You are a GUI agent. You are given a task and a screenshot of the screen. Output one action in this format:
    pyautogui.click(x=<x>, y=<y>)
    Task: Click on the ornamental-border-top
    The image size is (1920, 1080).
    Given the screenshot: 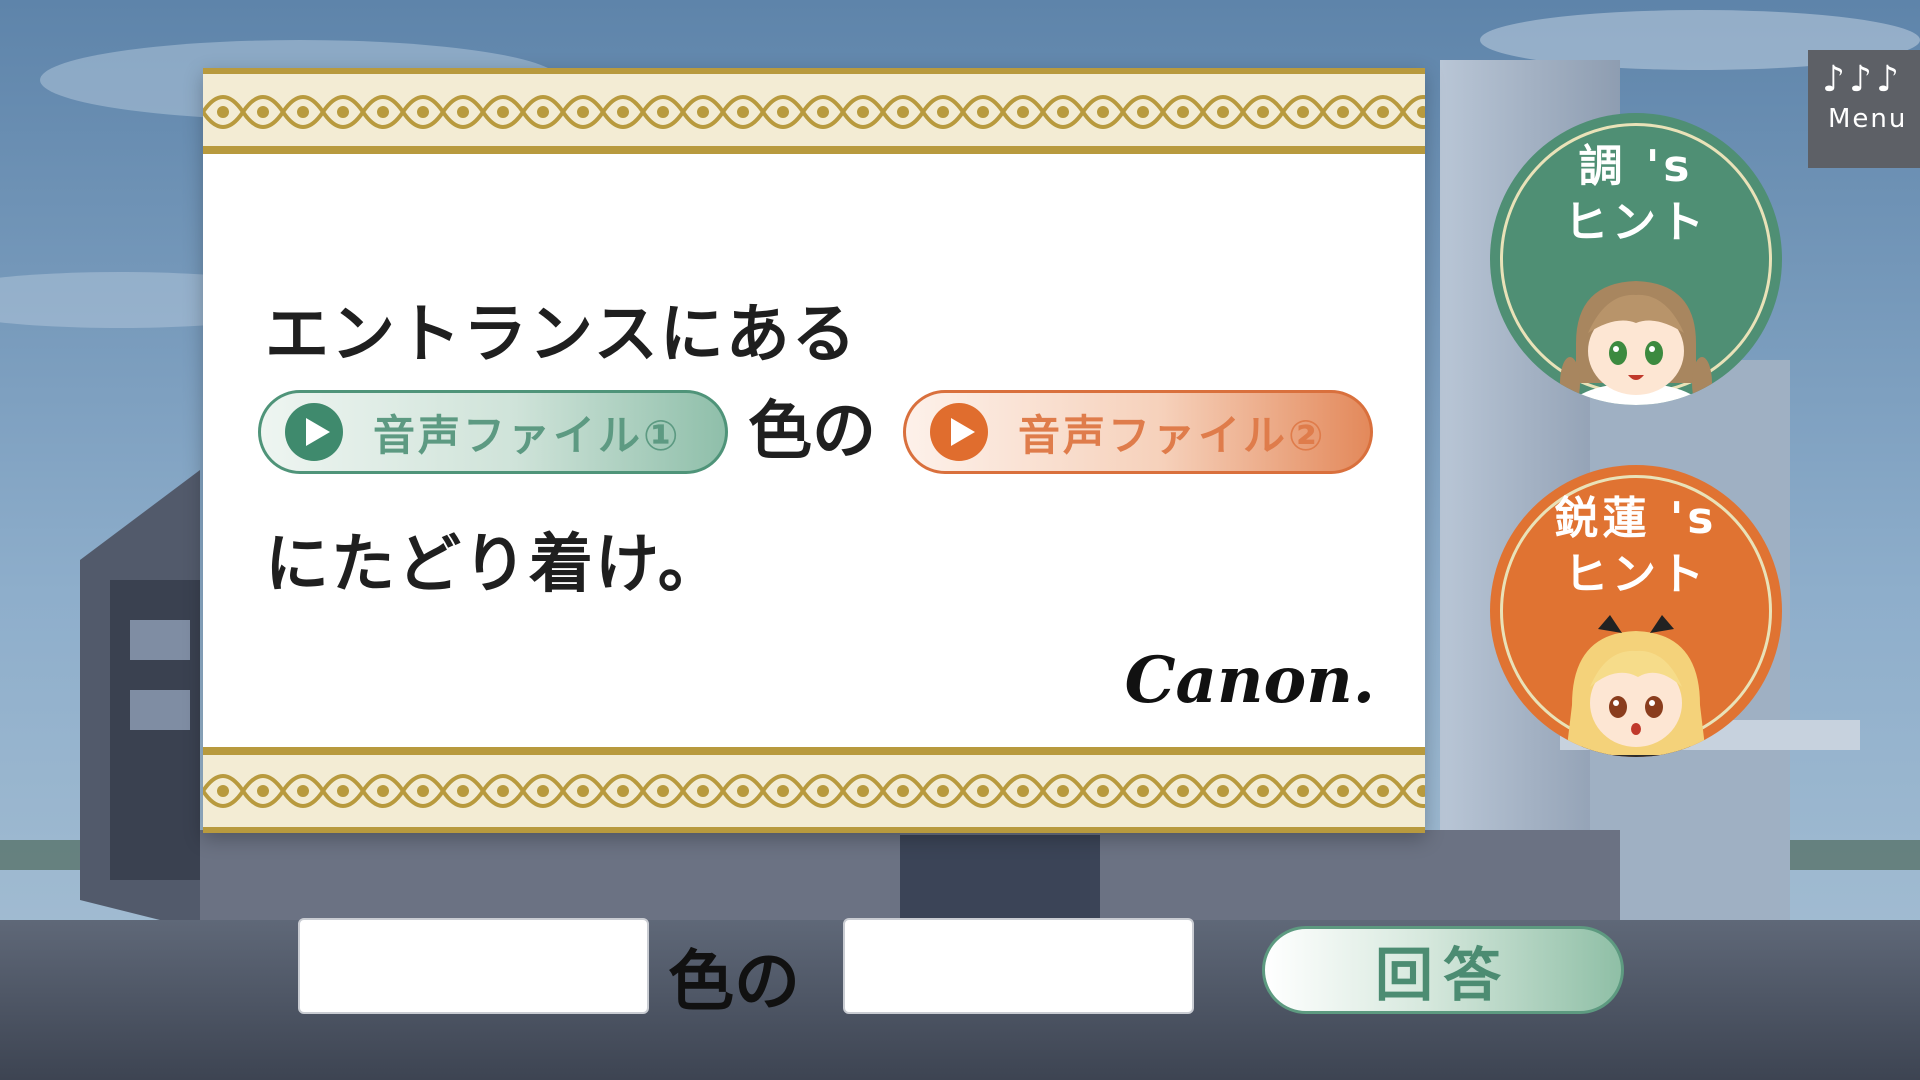 What is the action you would take?
    pyautogui.click(x=814, y=111)
    